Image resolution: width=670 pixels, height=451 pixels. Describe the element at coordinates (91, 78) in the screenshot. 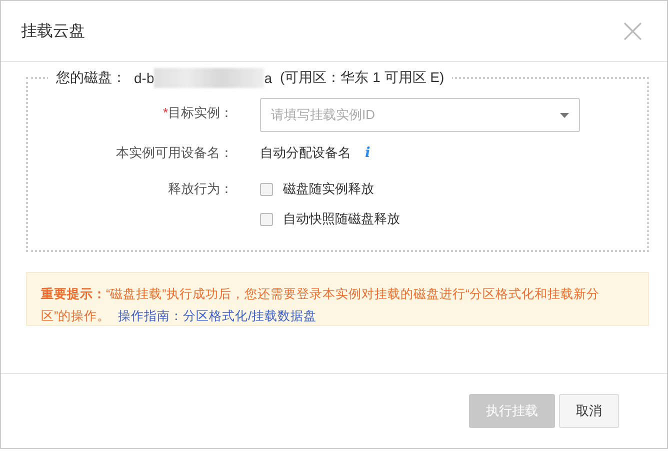

I see `disk-label: 您的磁盘：` at that location.